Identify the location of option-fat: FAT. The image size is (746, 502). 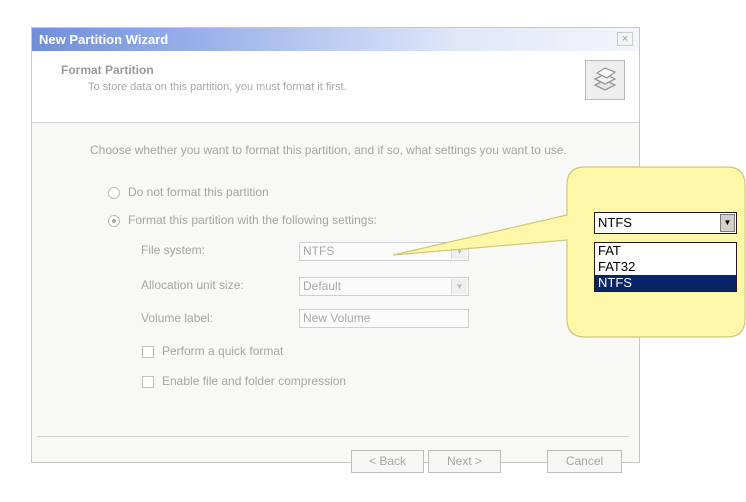
(665, 251).